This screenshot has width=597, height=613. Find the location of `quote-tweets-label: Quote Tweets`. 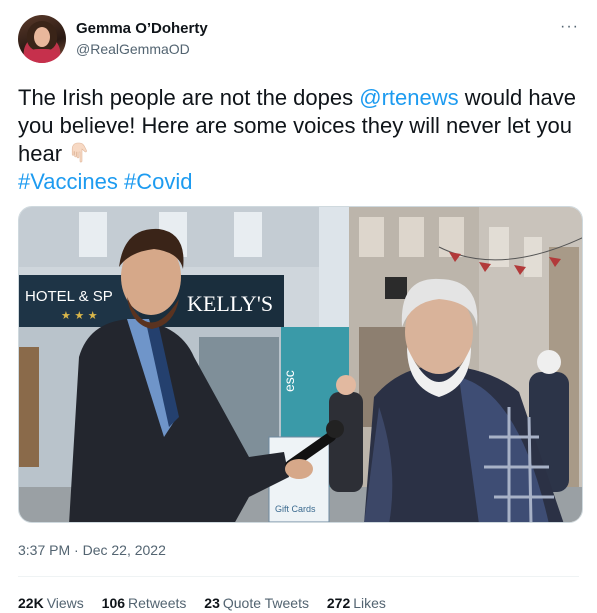

quote-tweets-label: Quote Tweets is located at coordinates (265, 603).